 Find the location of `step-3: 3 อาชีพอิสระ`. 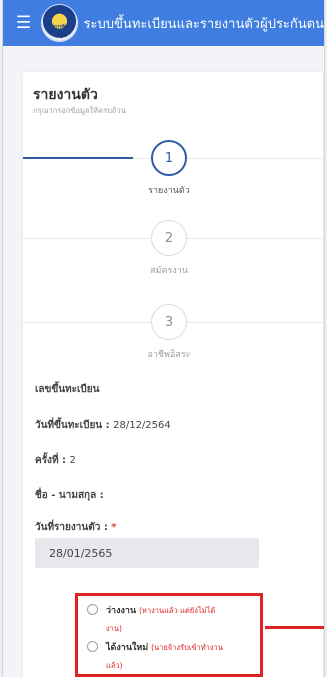

step-3: 3 อาชีพอิสระ is located at coordinates (173, 334).